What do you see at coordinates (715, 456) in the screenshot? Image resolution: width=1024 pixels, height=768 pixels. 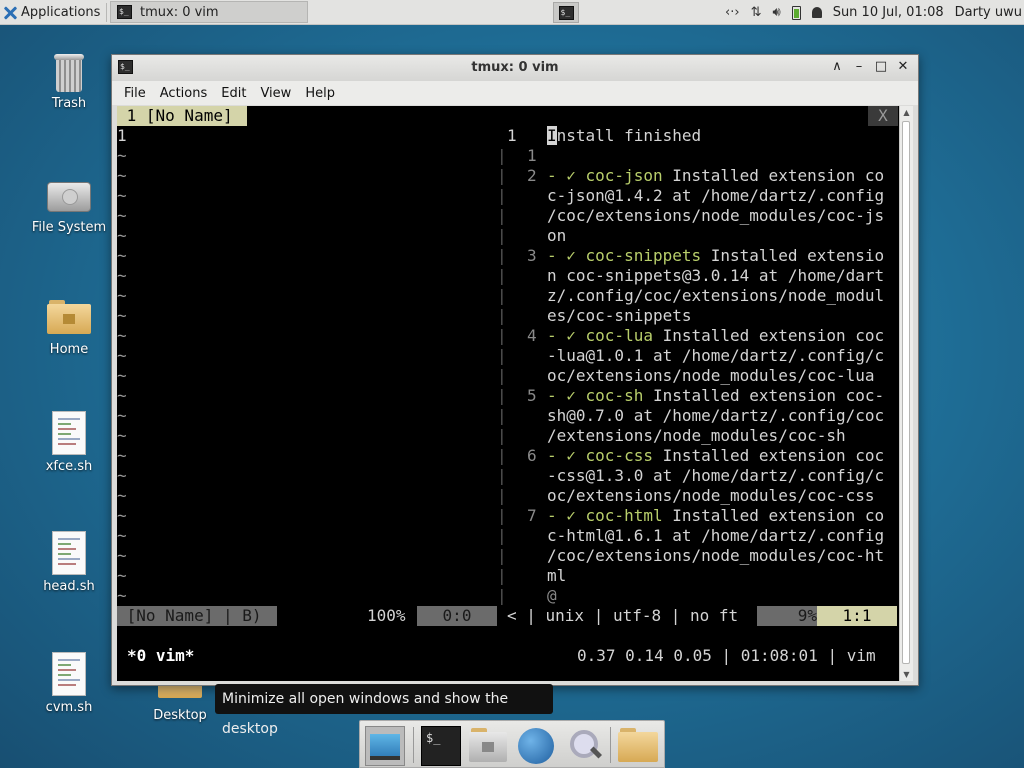 I see `output-line: - ✓ coc-css Installed extension coc` at bounding box center [715, 456].